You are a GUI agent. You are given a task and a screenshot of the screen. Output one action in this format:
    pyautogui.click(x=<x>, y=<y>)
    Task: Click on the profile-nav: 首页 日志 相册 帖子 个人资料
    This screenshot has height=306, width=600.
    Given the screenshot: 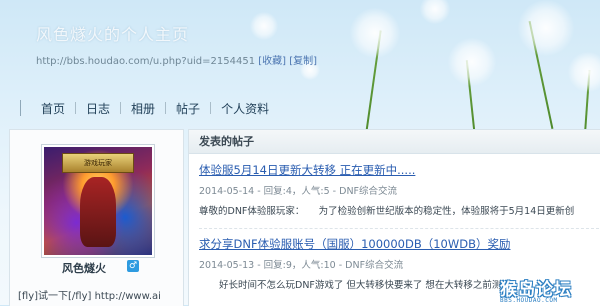 What is the action you would take?
    pyautogui.click(x=146, y=108)
    